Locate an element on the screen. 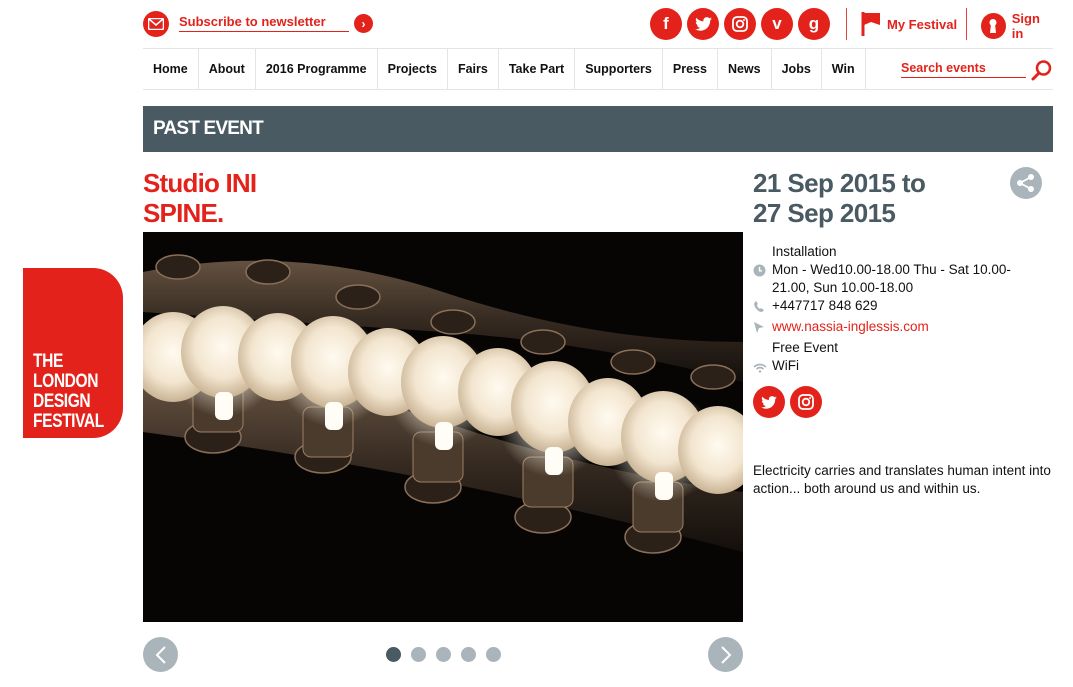 This screenshot has height=687, width=1073. event-dates: 21 Sep 2015 to 27 Sep 2015 is located at coordinates (873, 198).